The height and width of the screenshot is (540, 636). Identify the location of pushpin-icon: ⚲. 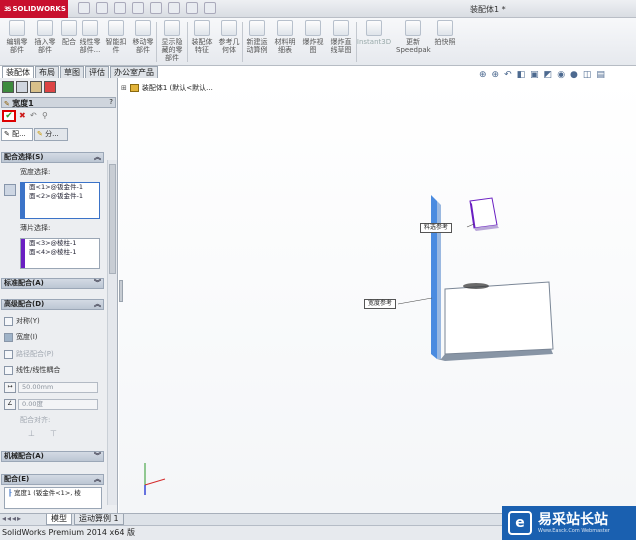
(45, 115).